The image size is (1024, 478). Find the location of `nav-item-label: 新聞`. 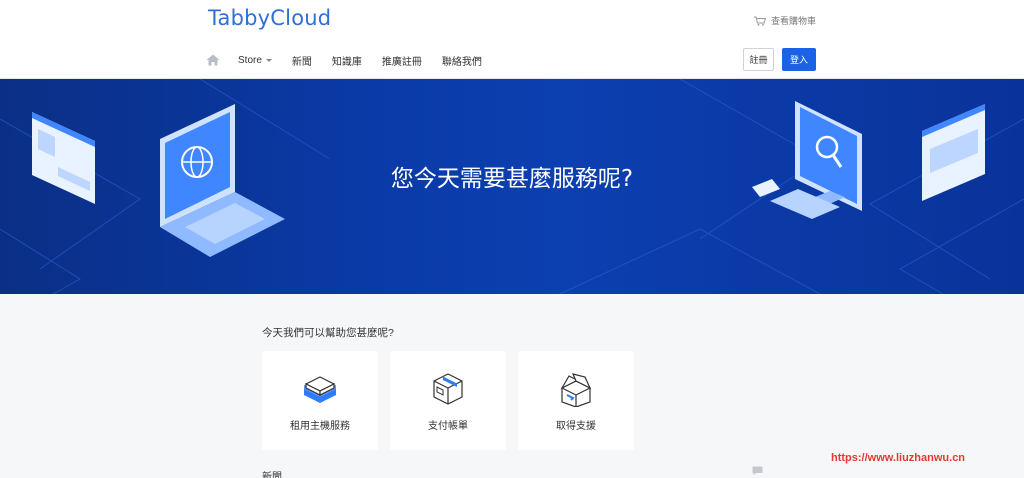

nav-item-label: 新聞 is located at coordinates (301, 62).